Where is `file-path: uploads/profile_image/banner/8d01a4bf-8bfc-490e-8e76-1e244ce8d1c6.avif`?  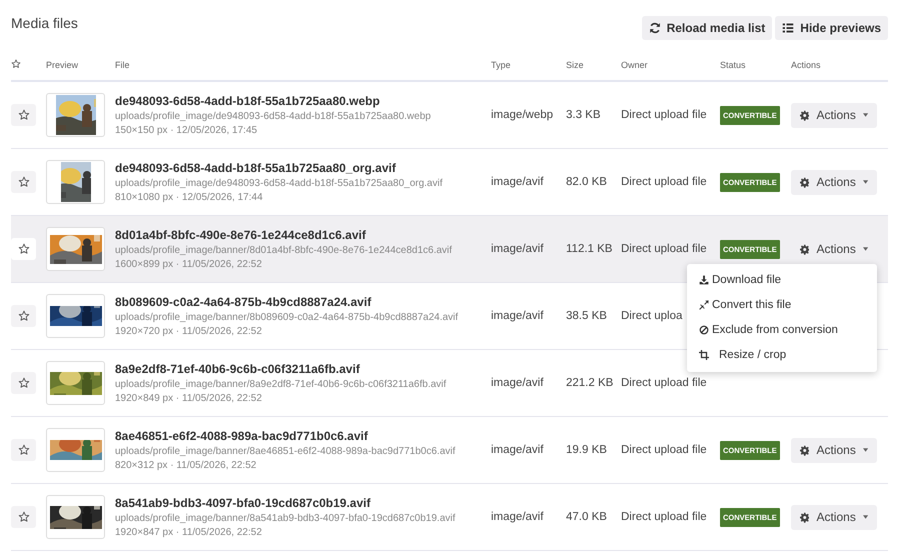 file-path: uploads/profile_image/banner/8d01a4bf-8bfc-490e-8e76-1e244ce8d1c6.avif is located at coordinates (284, 250).